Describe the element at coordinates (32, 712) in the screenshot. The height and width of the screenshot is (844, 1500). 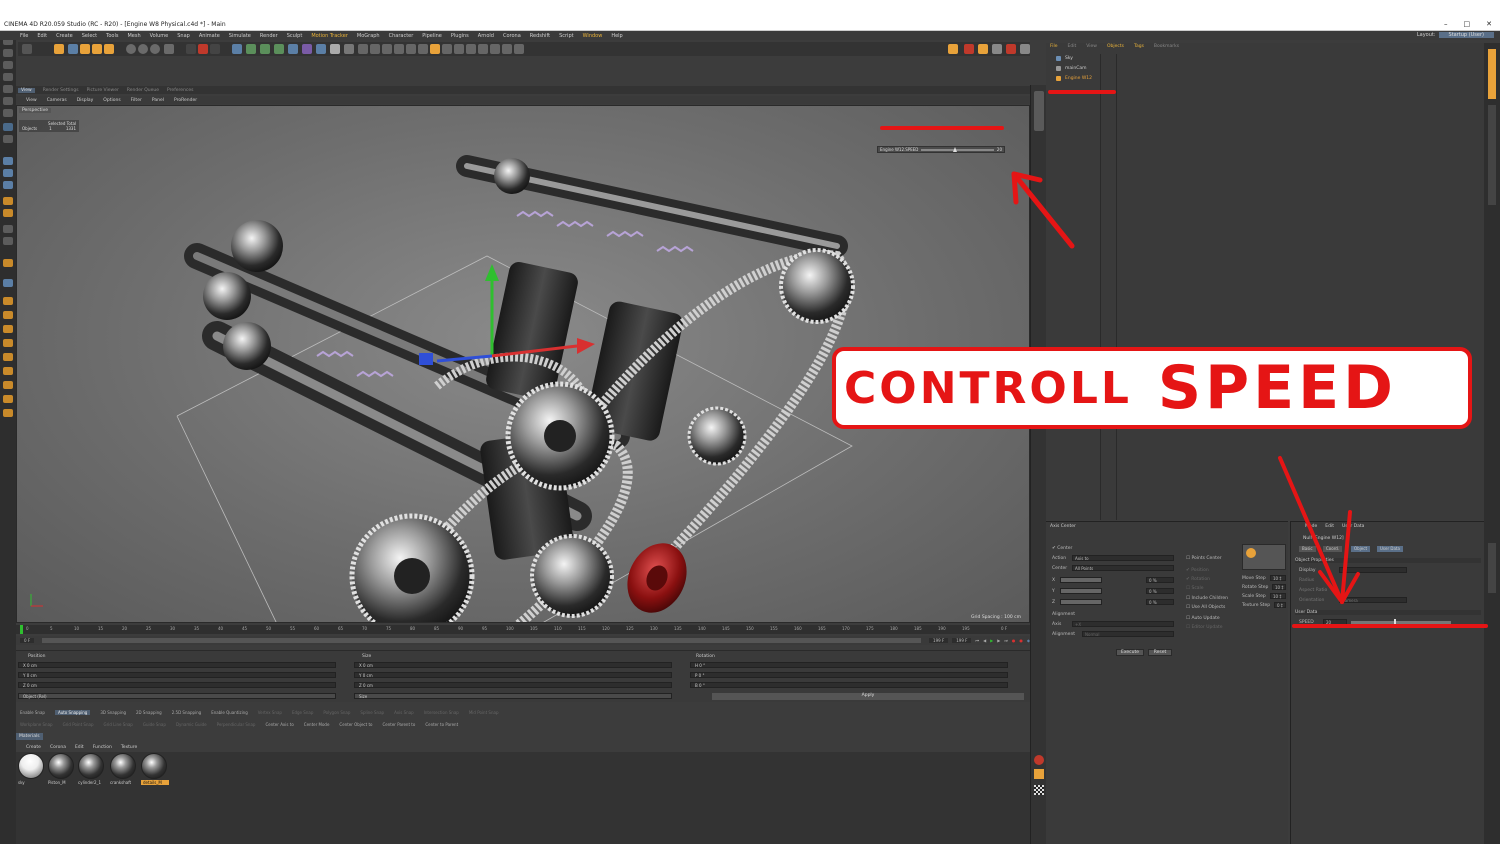
I see `enable-snap-button: Enable Snap` at that location.